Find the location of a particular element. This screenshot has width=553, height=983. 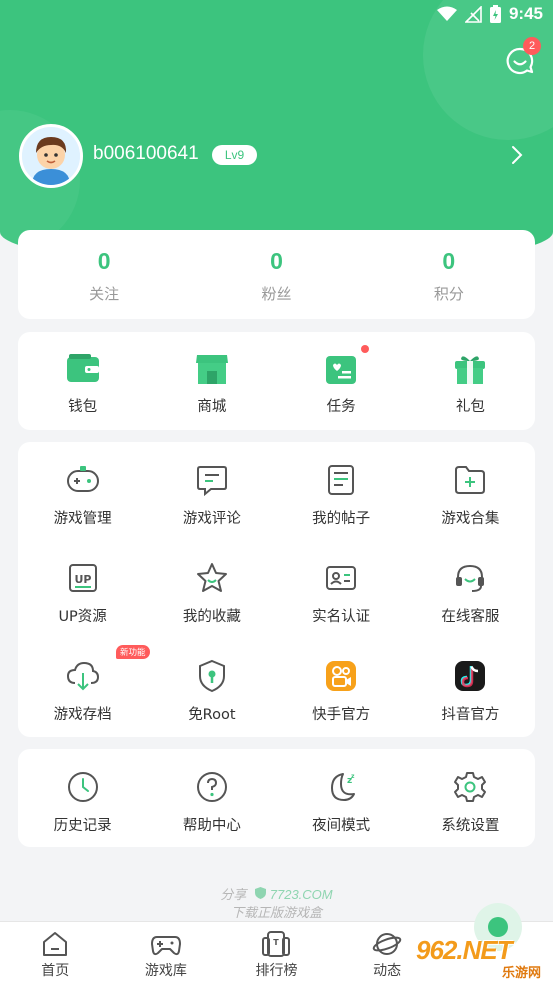

clock-icon is located at coordinates (83, 787).